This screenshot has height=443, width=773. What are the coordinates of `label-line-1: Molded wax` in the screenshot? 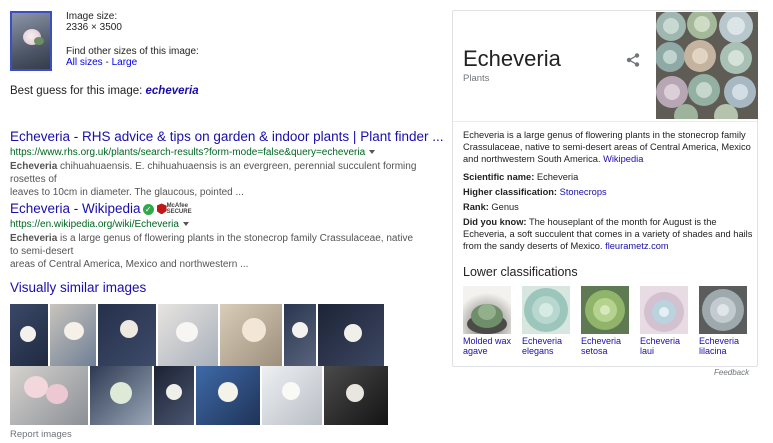 It's located at (487, 341).